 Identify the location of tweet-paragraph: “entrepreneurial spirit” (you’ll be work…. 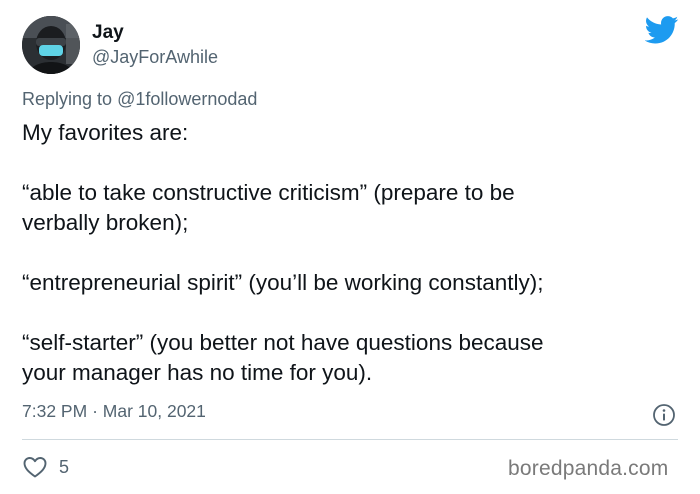
(352, 283).